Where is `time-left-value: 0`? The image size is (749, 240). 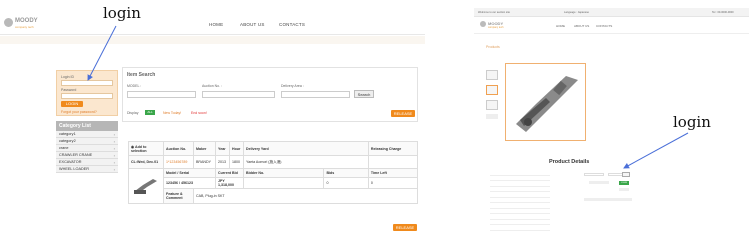
time-left-value: 0 is located at coordinates (393, 183).